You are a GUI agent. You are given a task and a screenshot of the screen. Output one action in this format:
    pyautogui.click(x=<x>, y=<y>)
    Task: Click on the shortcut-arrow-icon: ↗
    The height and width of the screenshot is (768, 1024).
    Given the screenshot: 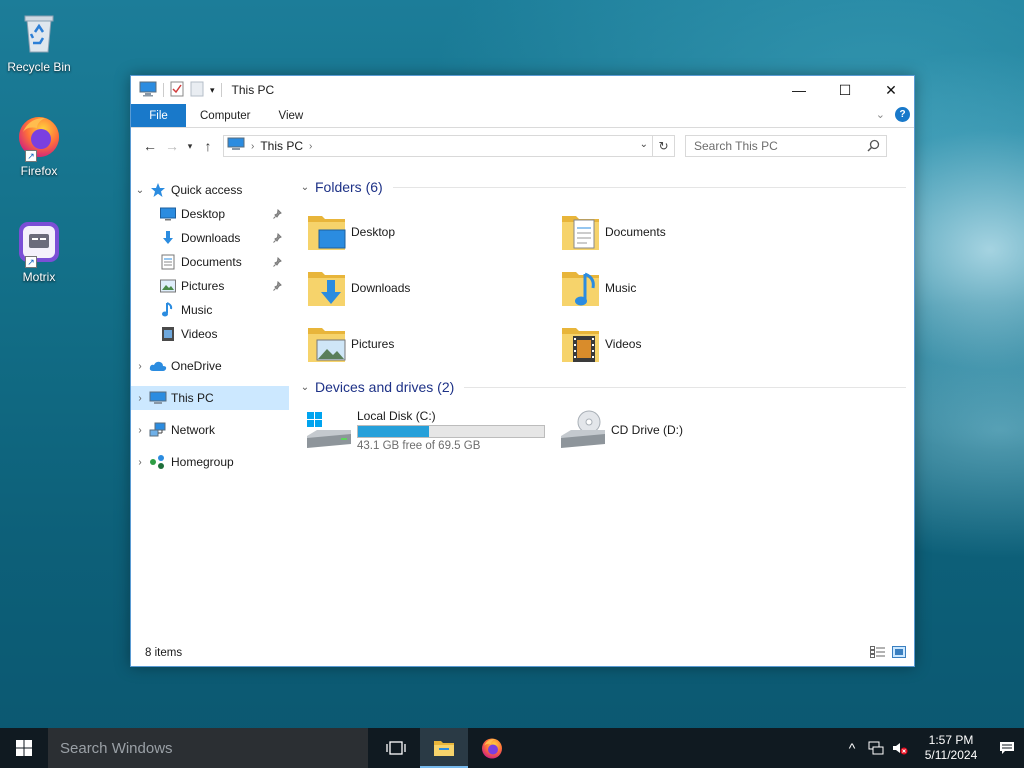 What is the action you would take?
    pyautogui.click(x=31, y=262)
    